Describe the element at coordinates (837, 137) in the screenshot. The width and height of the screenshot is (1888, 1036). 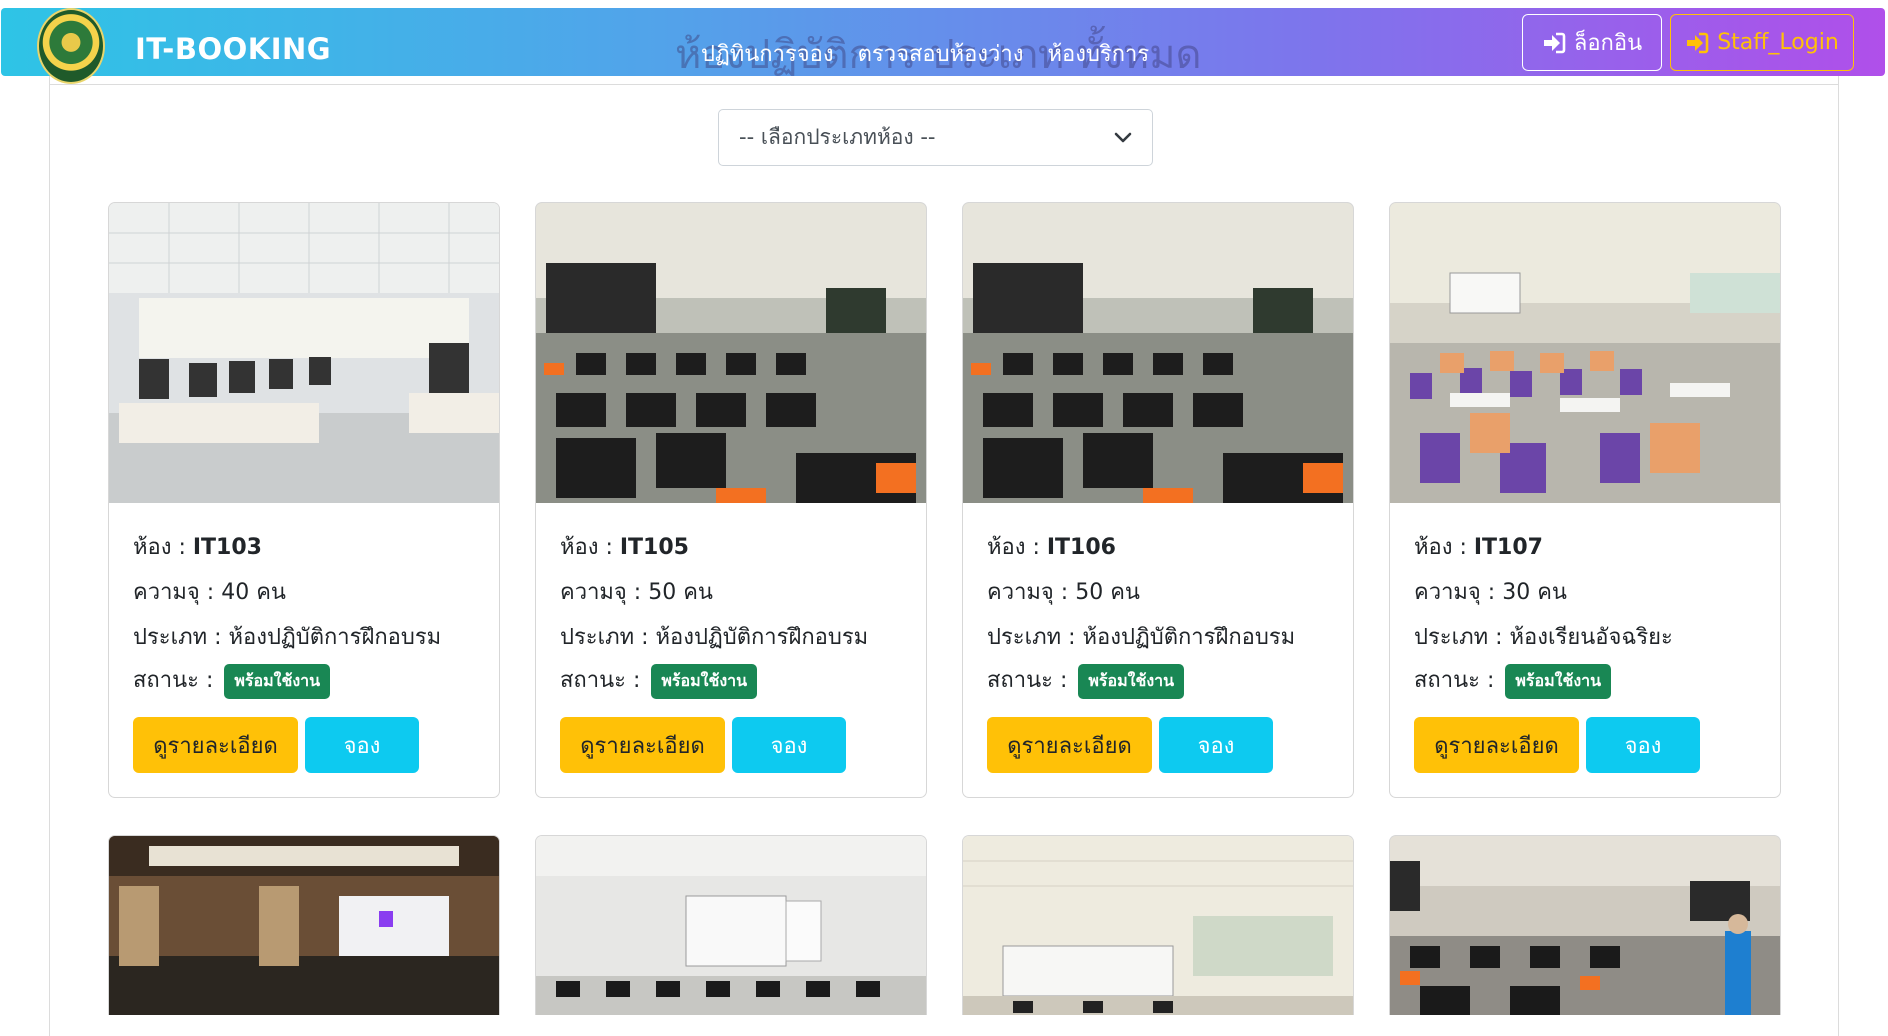
I see `room-type-select-value: -- เลือกประเภทห้อง --` at that location.